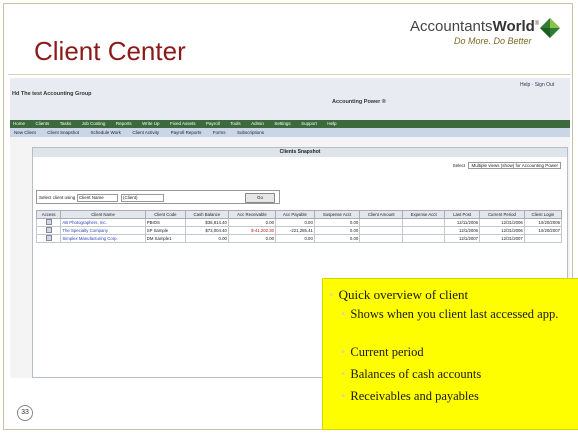 Image resolution: width=578 pixels, height=433 pixels. I want to click on table-cell: DM Sample1, so click(165, 238).